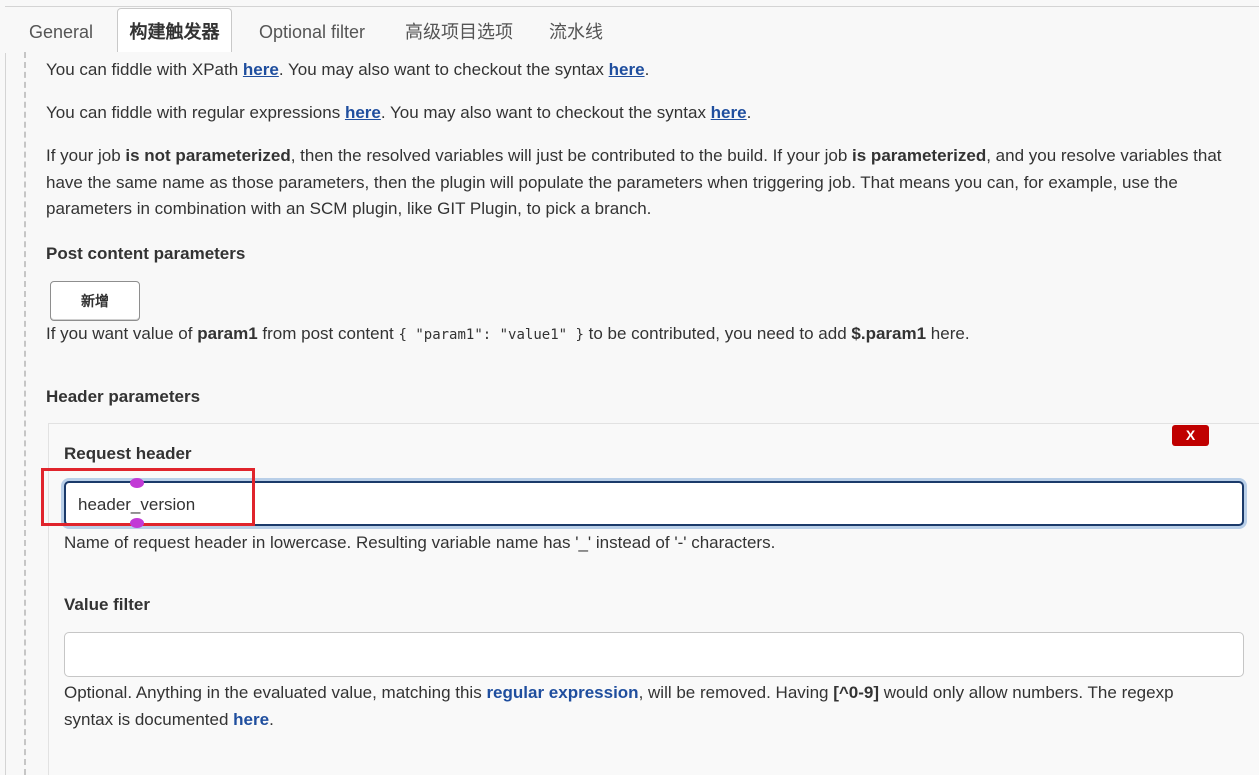 The height and width of the screenshot is (775, 1259). Describe the element at coordinates (122, 333) in the screenshot. I see `post-help-text: If you want value of` at that location.